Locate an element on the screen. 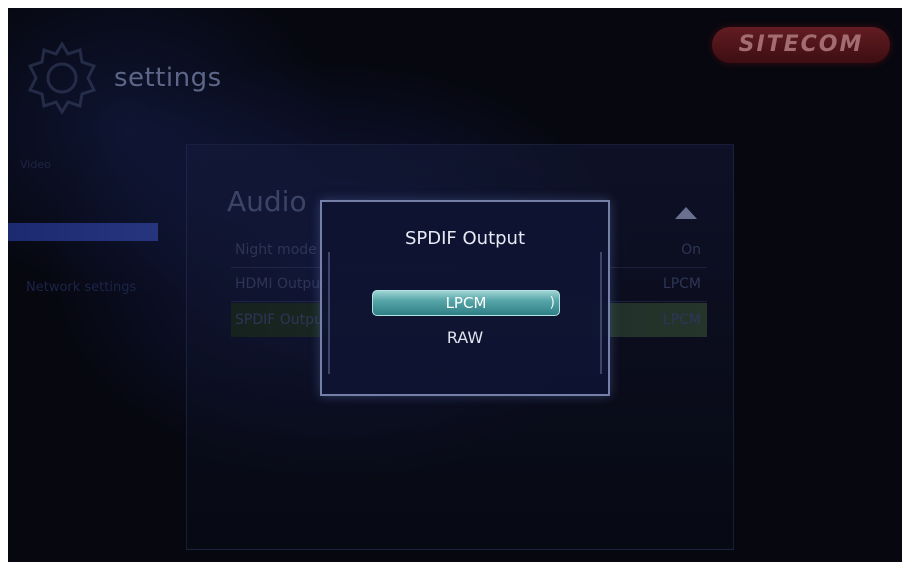 The image size is (910, 571). sidebar-item-video: Video is located at coordinates (50, 164).